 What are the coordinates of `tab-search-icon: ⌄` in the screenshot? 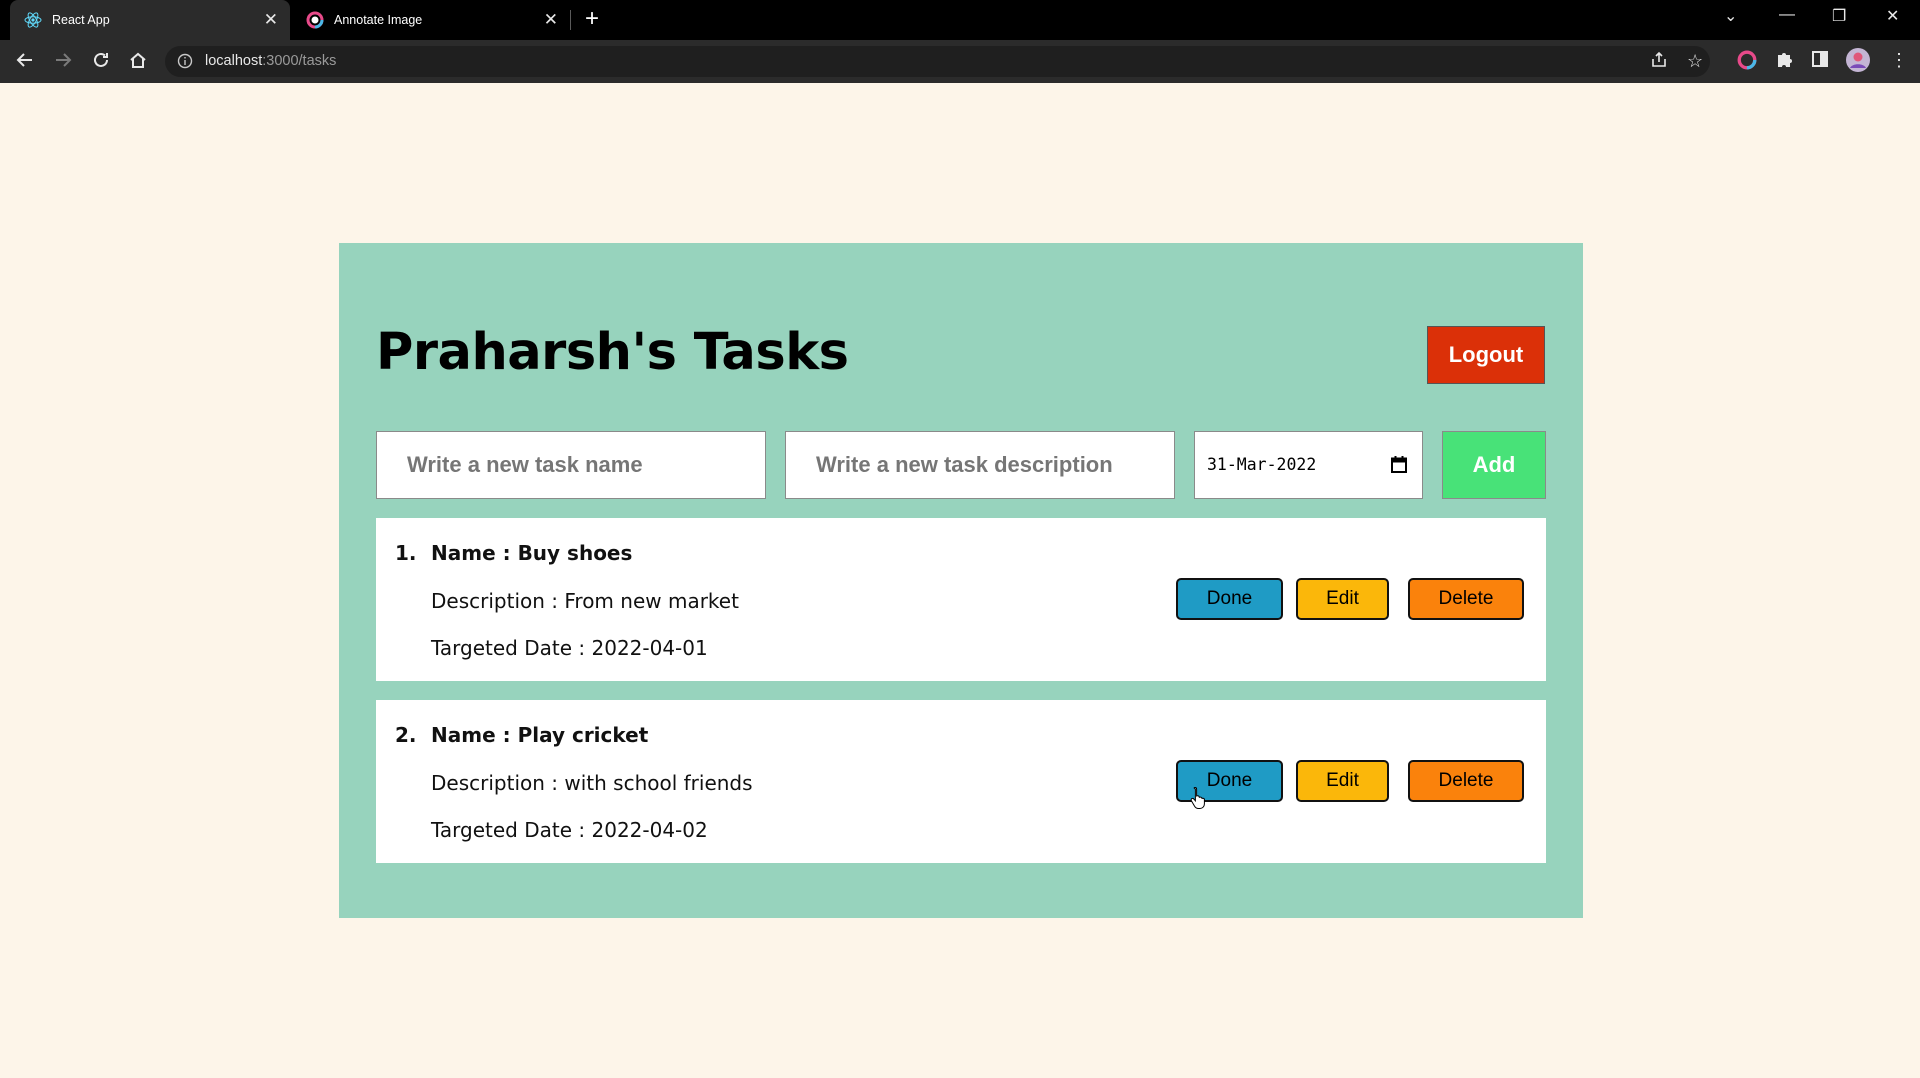 It's located at (1730, 16).